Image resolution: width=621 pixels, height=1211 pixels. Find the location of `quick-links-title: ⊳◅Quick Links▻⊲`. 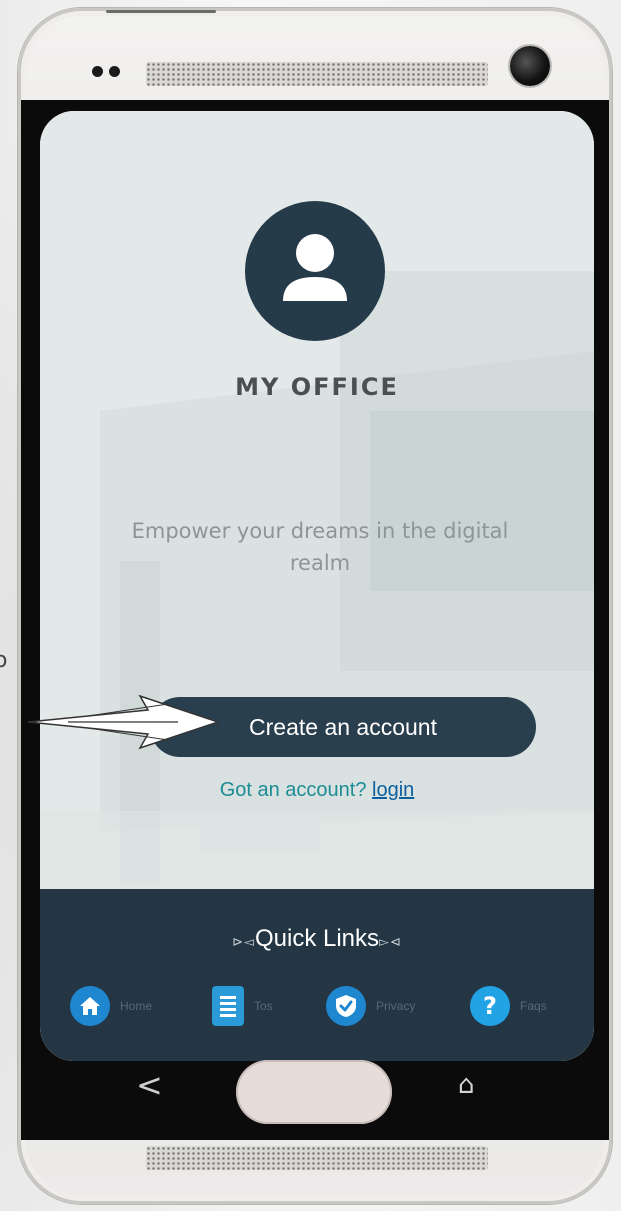

quick-links-title: ⊳◅Quick Links▻⊲ is located at coordinates (317, 939).